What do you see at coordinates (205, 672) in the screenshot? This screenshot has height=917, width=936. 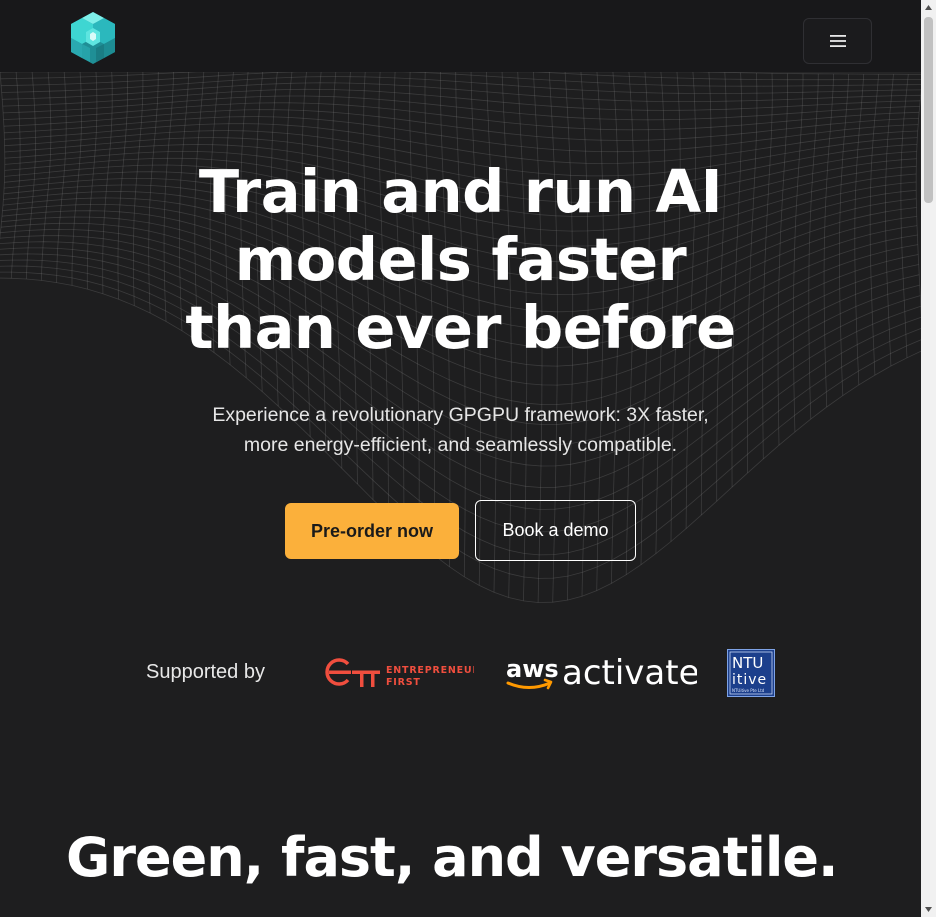 I see `supported-by-label: Supported by` at bounding box center [205, 672].